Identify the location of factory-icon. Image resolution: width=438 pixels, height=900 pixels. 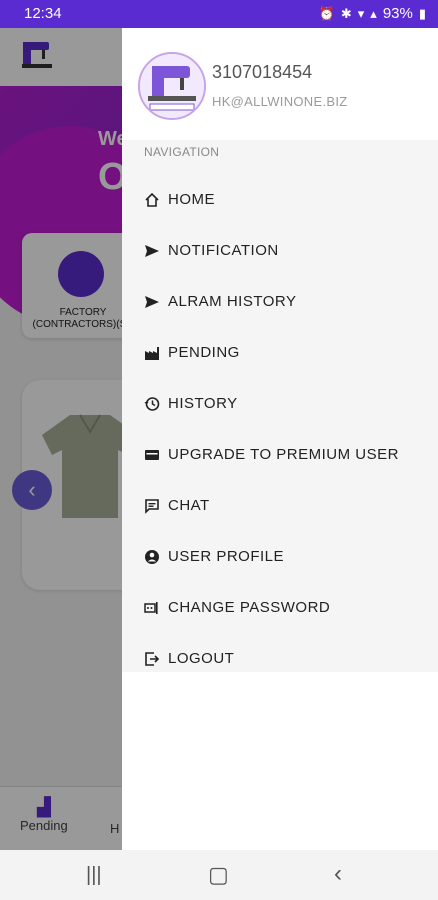
(152, 353).